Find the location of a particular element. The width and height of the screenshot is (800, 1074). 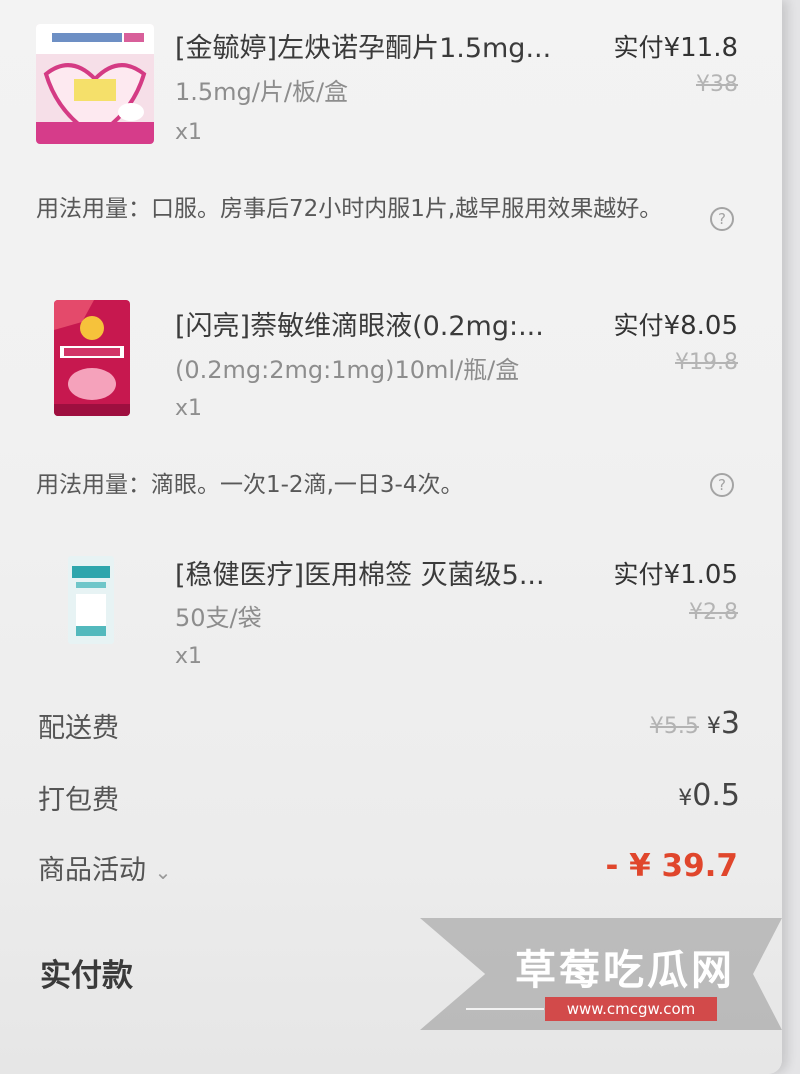

paid-amount: ¥8.05 is located at coordinates (700, 326).